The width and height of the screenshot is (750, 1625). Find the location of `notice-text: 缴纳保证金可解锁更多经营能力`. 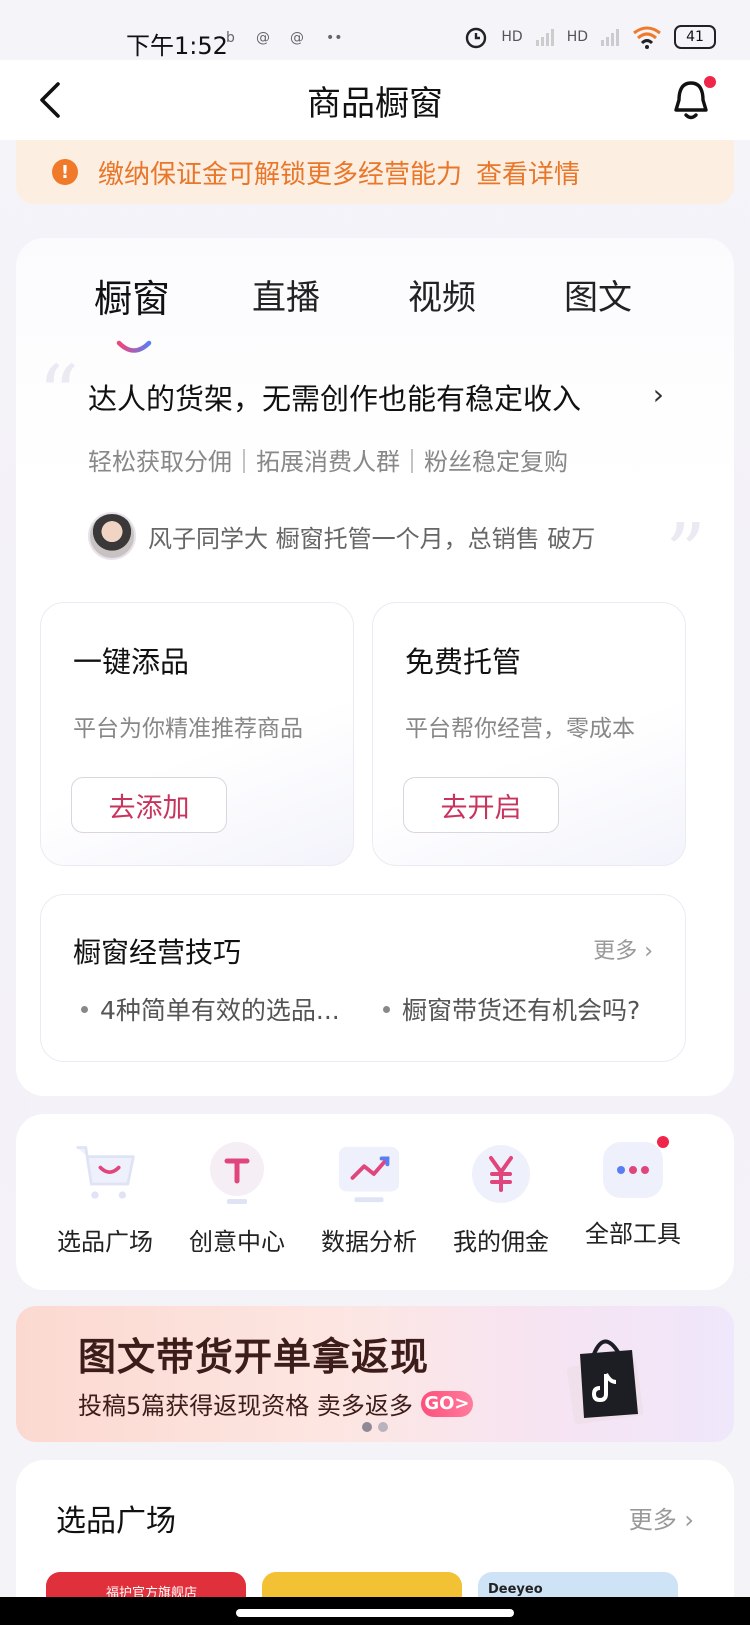

notice-text: 缴纳保证金可解锁更多经营能力 is located at coordinates (280, 174).